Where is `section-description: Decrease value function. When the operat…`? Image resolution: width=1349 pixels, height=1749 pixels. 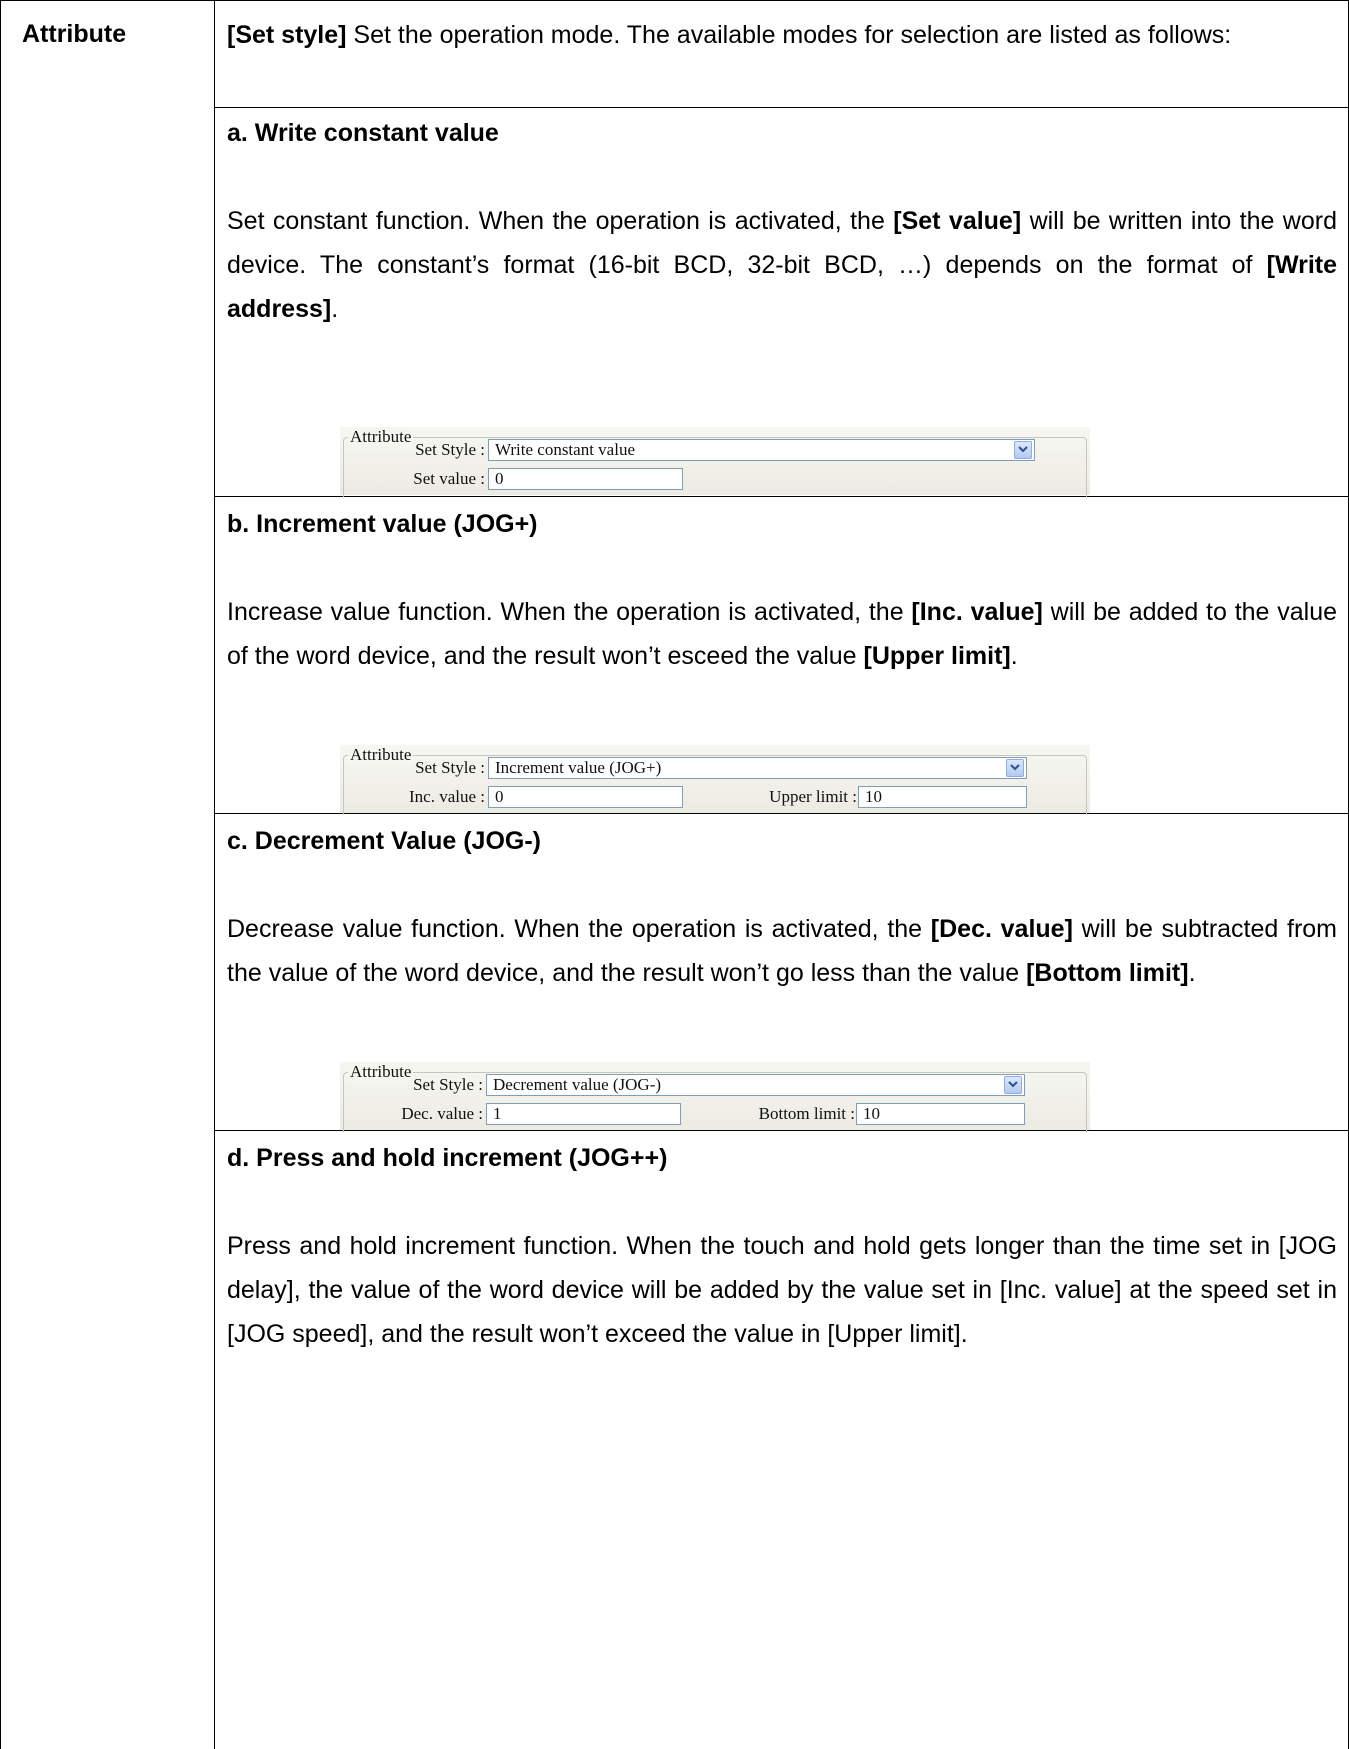 section-description: Decrease value function. When the operat… is located at coordinates (782, 951).